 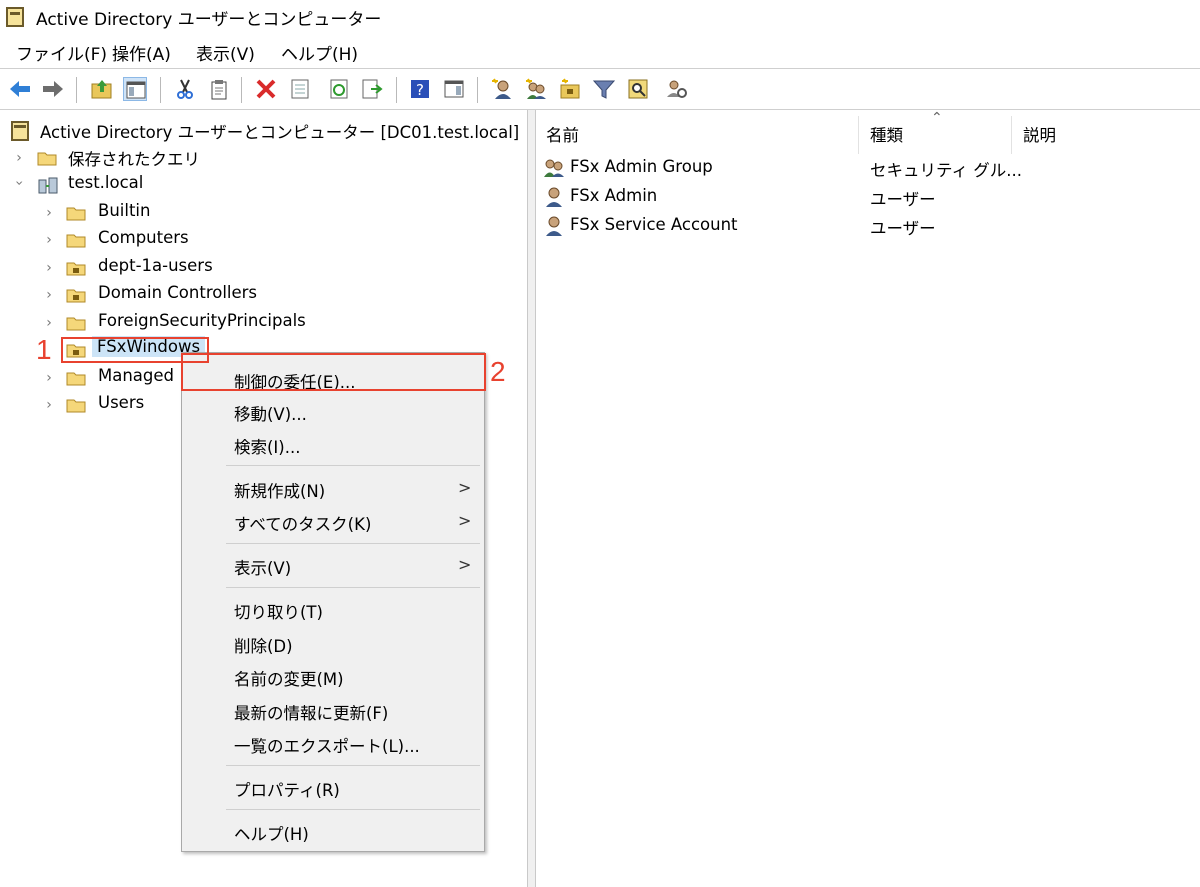 I want to click on tree-label: Computers, so click(x=143, y=237).